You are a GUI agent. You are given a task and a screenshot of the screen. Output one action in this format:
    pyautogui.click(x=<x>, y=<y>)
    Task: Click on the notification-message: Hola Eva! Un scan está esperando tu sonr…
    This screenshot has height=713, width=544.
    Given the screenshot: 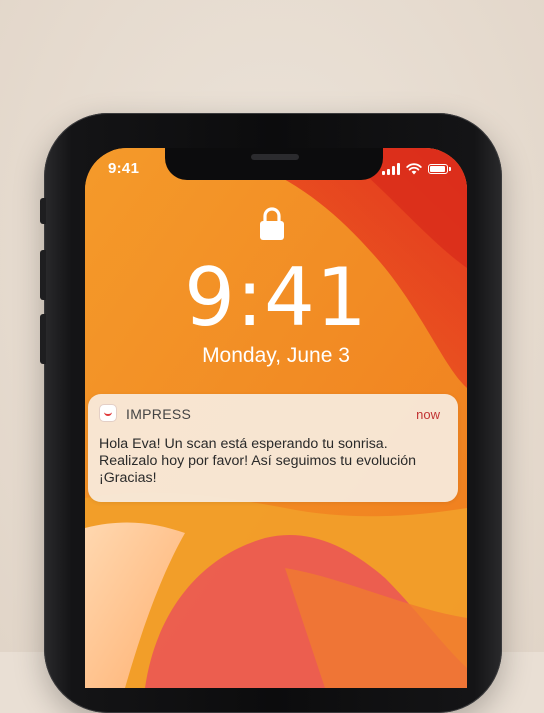 What is the action you would take?
    pyautogui.click(x=275, y=461)
    